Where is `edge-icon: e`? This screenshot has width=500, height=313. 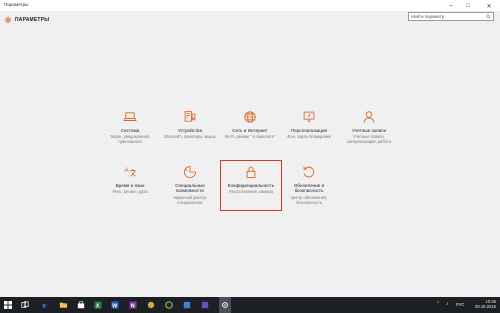 edge-icon: e is located at coordinates (44, 305).